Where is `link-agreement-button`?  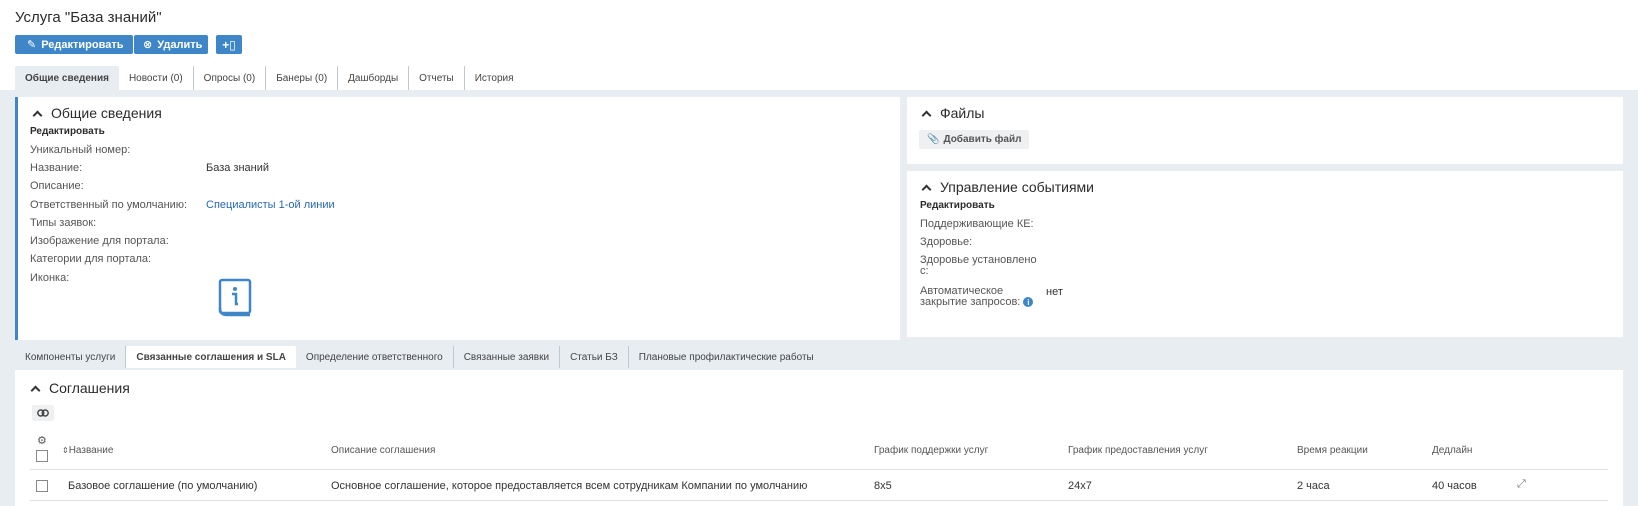
link-agreement-button is located at coordinates (43, 413).